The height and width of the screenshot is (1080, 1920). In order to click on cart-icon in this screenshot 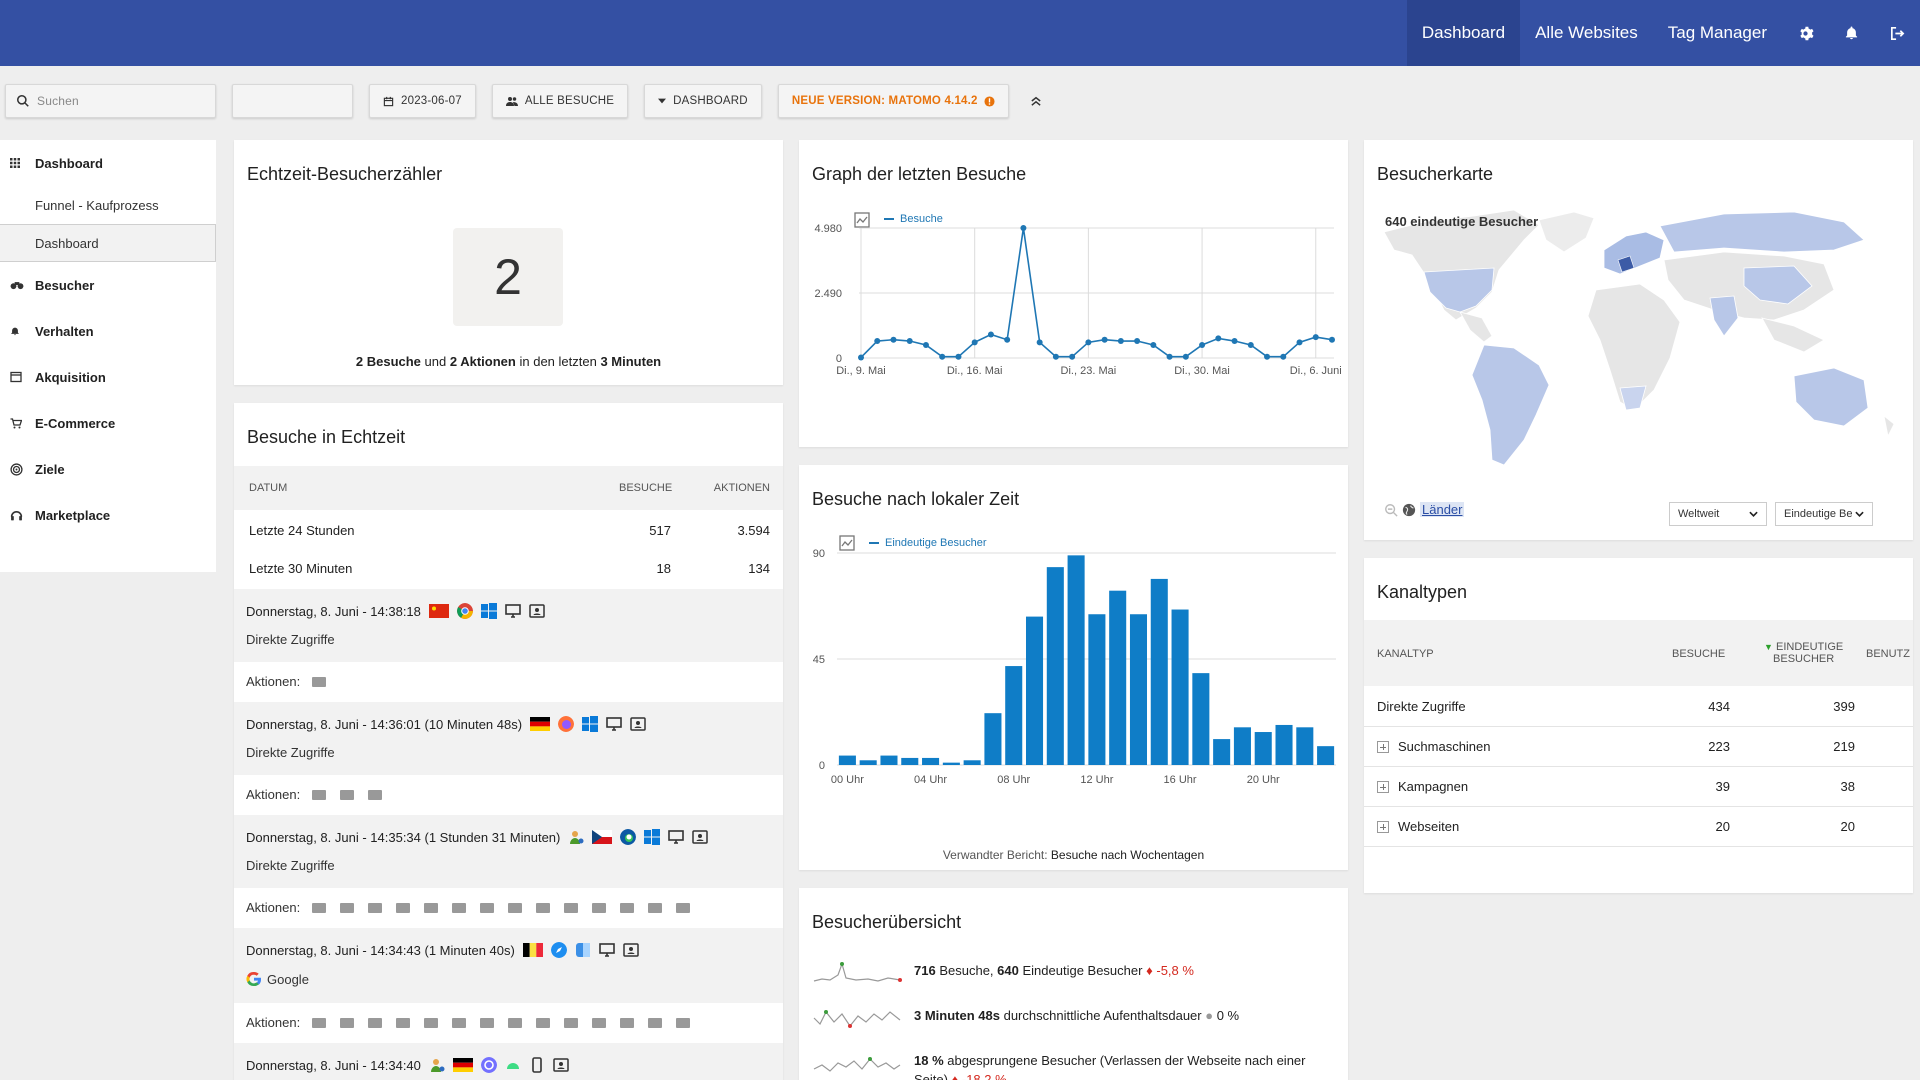, I will do `click(22, 423)`.